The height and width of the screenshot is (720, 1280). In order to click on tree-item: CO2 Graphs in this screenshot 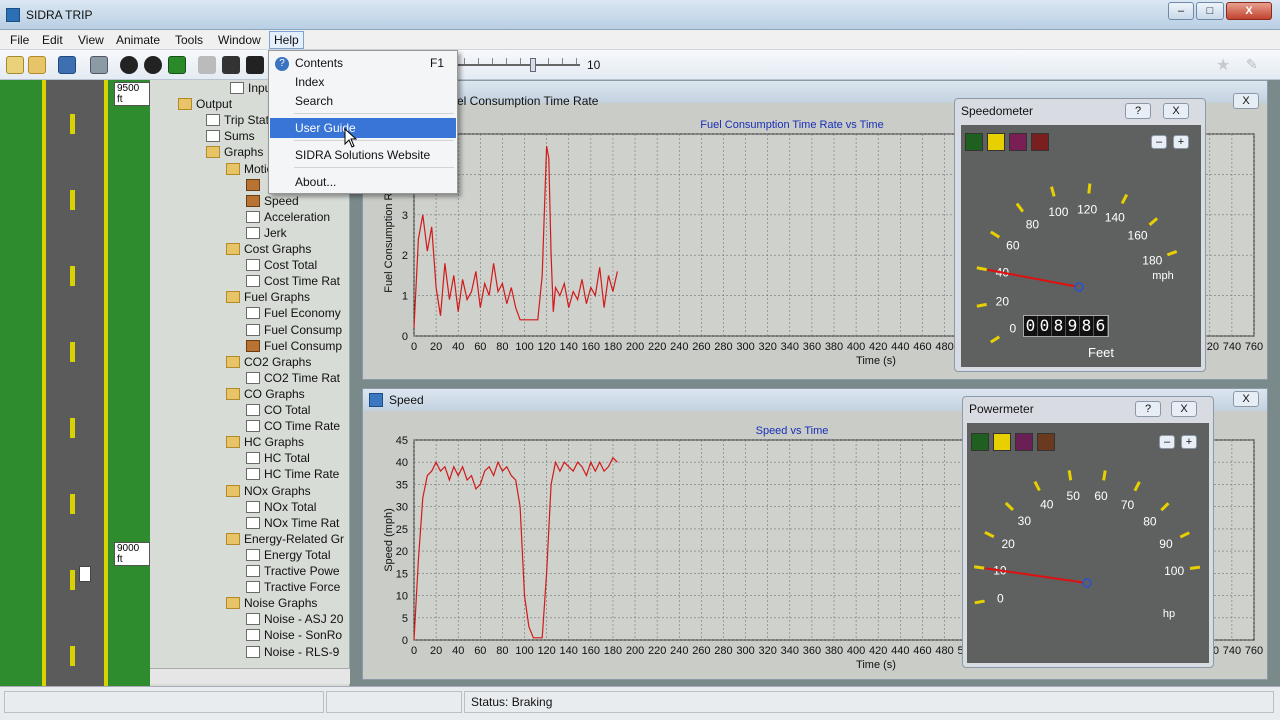, I will do `click(268, 363)`.